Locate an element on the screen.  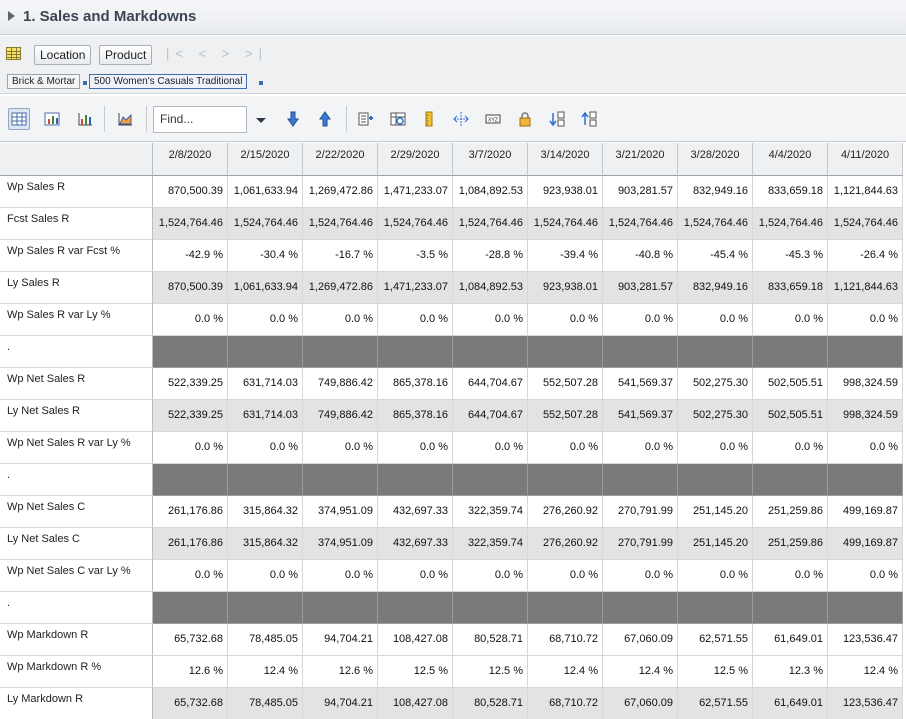
row-label: Wp Net Sales R is located at coordinates (76, 384).